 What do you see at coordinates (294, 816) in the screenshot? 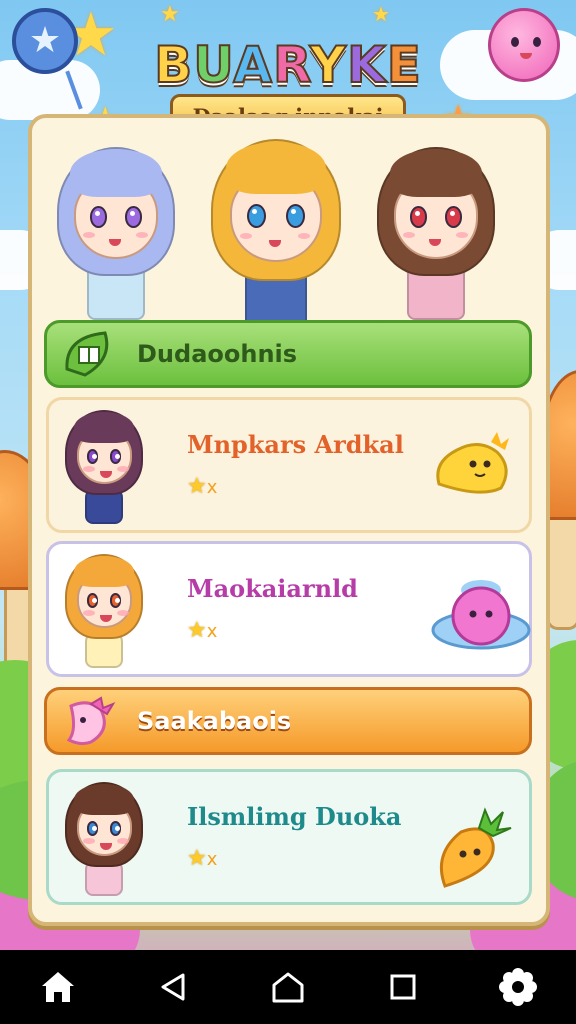
I see `character-name: Ilsmlimg Duoka` at bounding box center [294, 816].